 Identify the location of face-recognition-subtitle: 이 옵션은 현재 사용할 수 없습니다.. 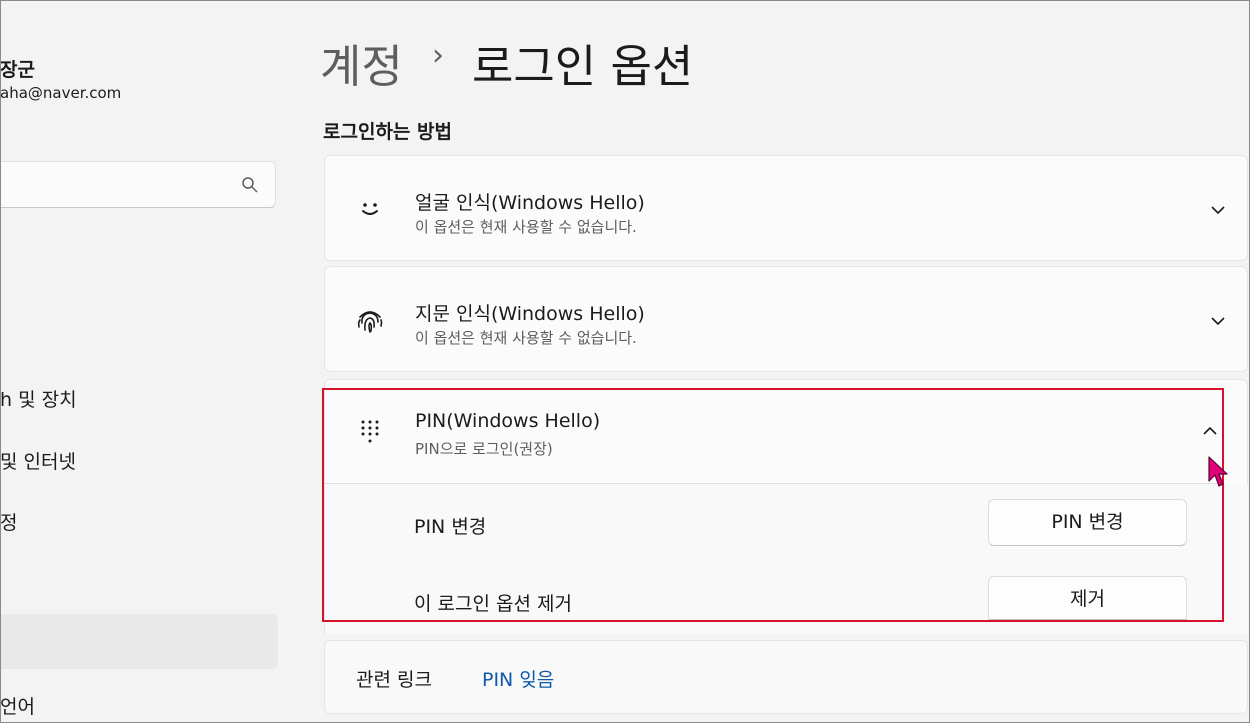
(526, 227).